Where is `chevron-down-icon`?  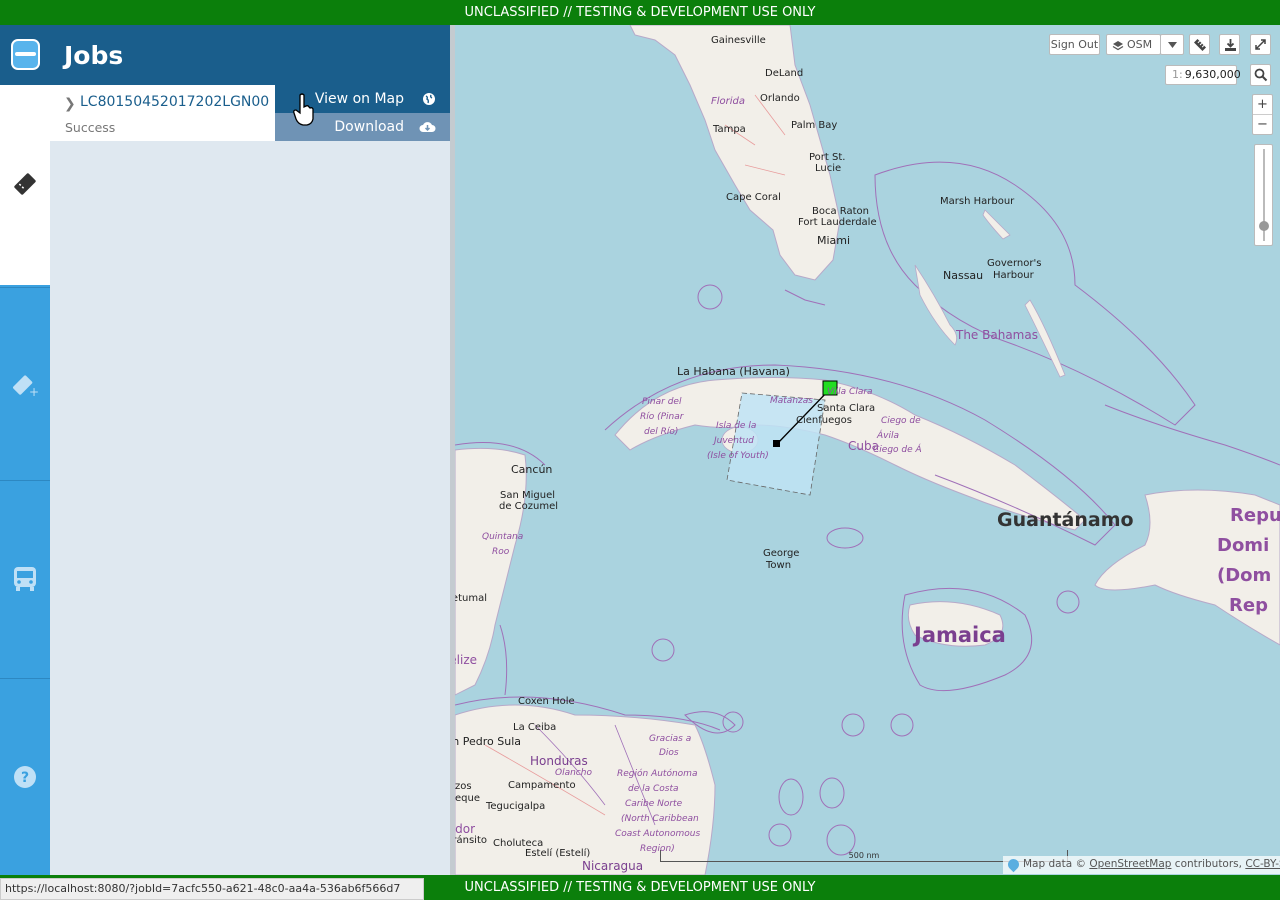 chevron-down-icon is located at coordinates (1172, 45).